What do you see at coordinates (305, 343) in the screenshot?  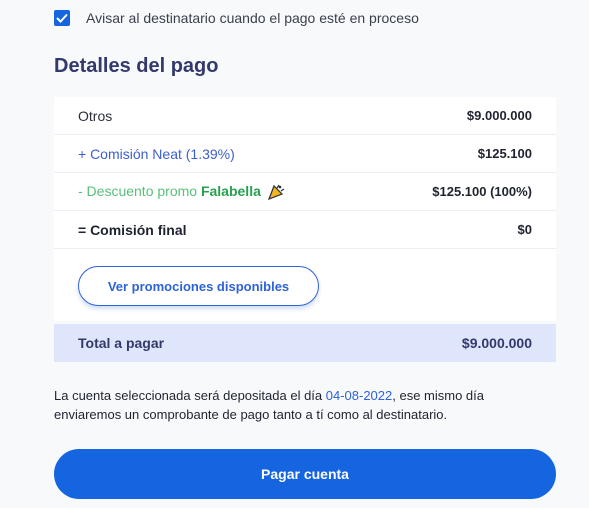 I see `total-row: Total a pagar $9.000.000` at bounding box center [305, 343].